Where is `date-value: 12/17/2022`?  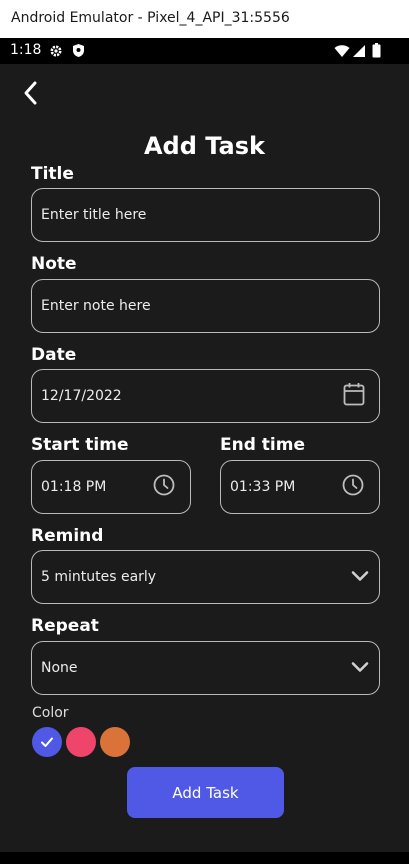 date-value: 12/17/2022 is located at coordinates (81, 396).